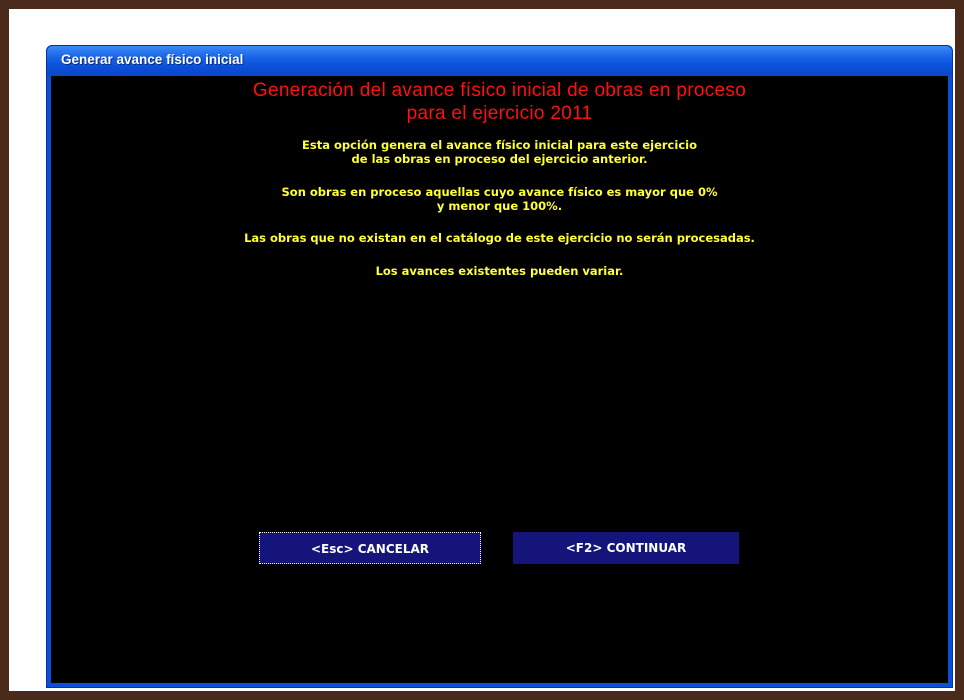  Describe the element at coordinates (499, 206) in the screenshot. I see `message-2-line-2: y menor que 100%.` at that location.